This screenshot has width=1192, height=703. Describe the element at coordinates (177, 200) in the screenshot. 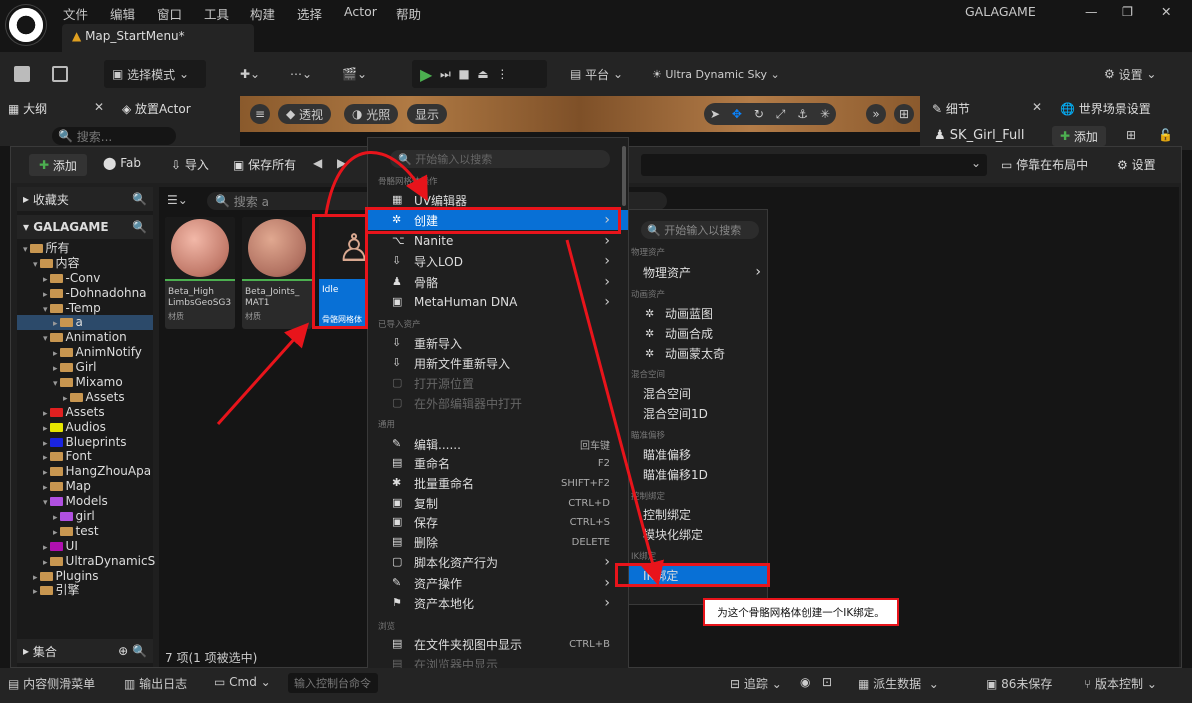

I see `filter-icon: ☰⌄` at that location.